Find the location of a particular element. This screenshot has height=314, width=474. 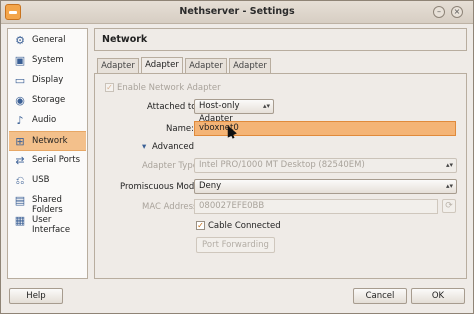

cancel-button: Cancel is located at coordinates (380, 296).